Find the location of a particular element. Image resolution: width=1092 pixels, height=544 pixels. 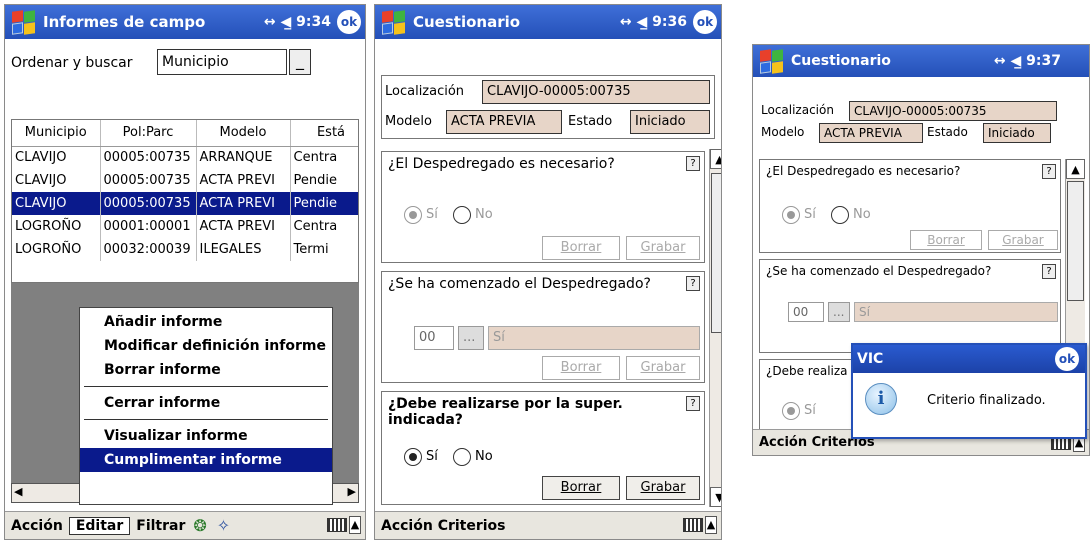

menu-item-anadir: Añadir informe is located at coordinates (206, 322).